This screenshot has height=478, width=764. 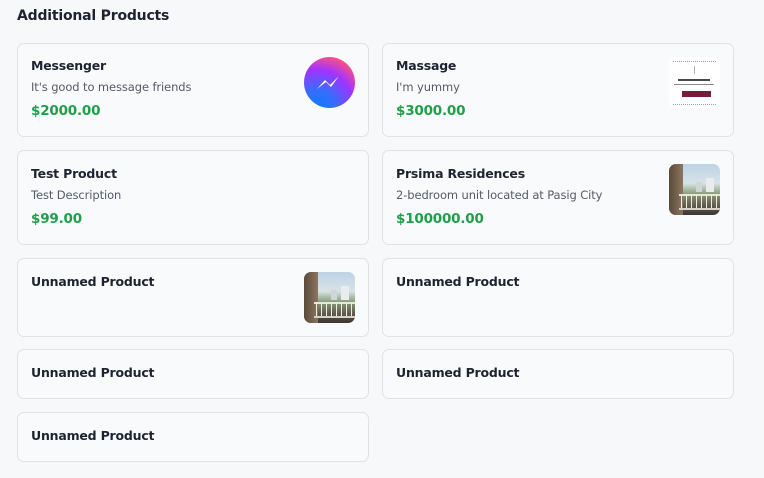 What do you see at coordinates (56, 219) in the screenshot?
I see `product-price: $99.00` at bounding box center [56, 219].